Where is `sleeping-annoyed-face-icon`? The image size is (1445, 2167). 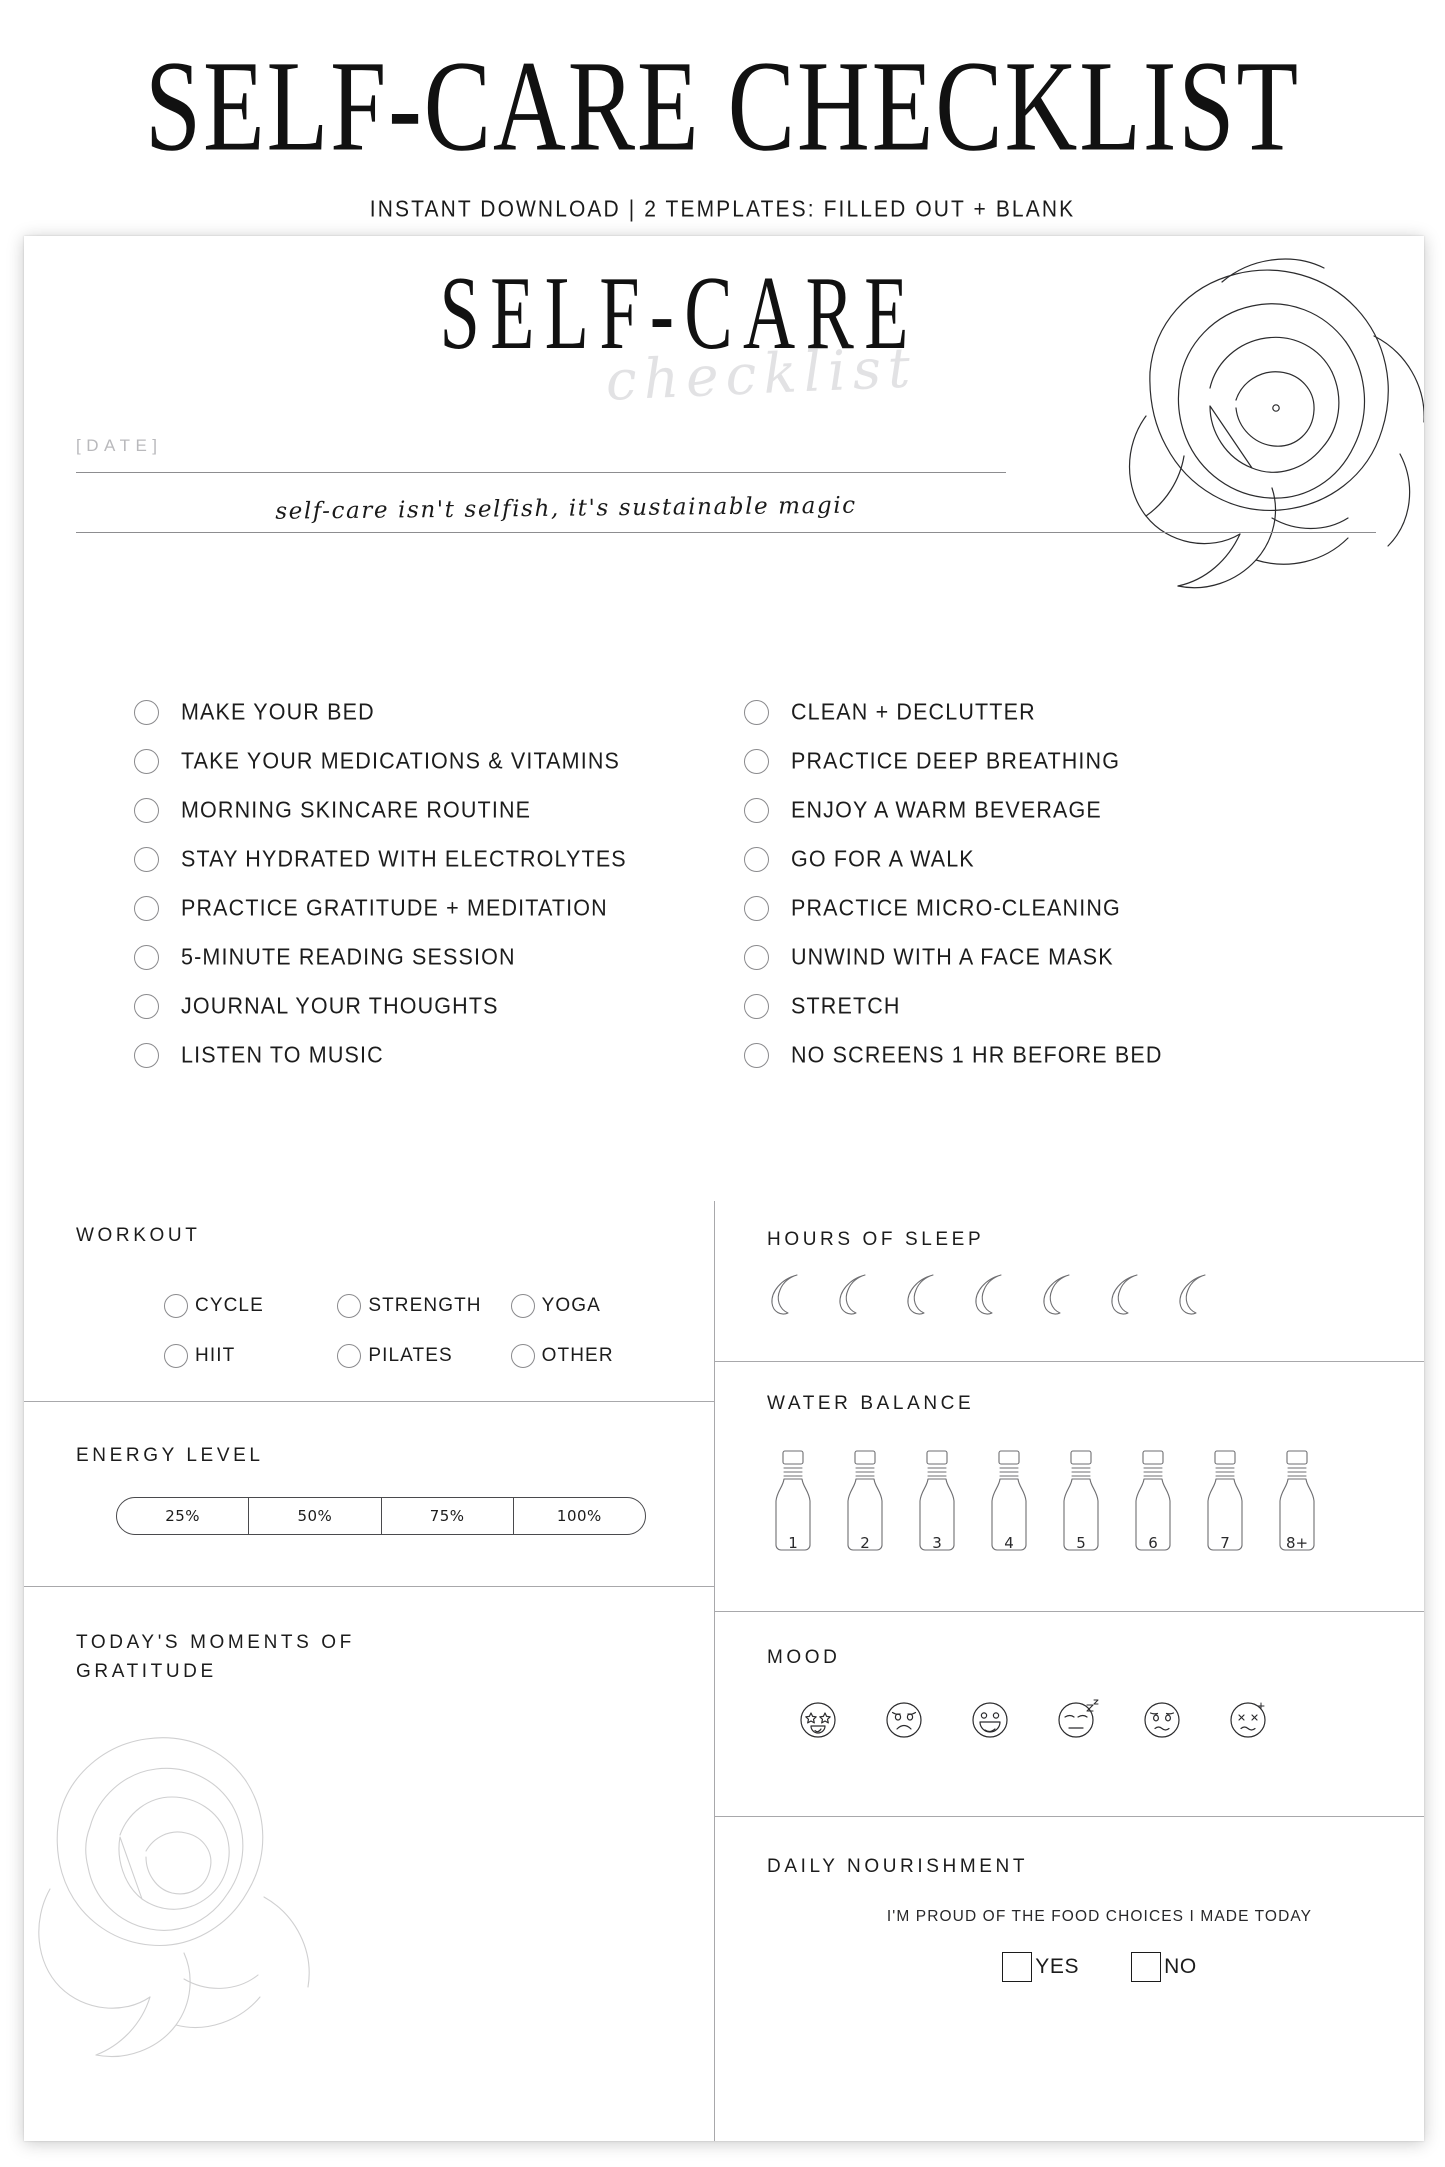 sleeping-annoyed-face-icon is located at coordinates (1076, 1720).